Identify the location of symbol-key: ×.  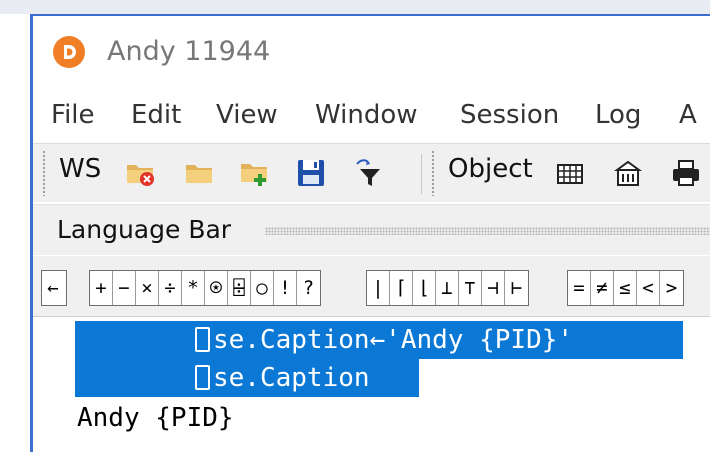
(147, 288).